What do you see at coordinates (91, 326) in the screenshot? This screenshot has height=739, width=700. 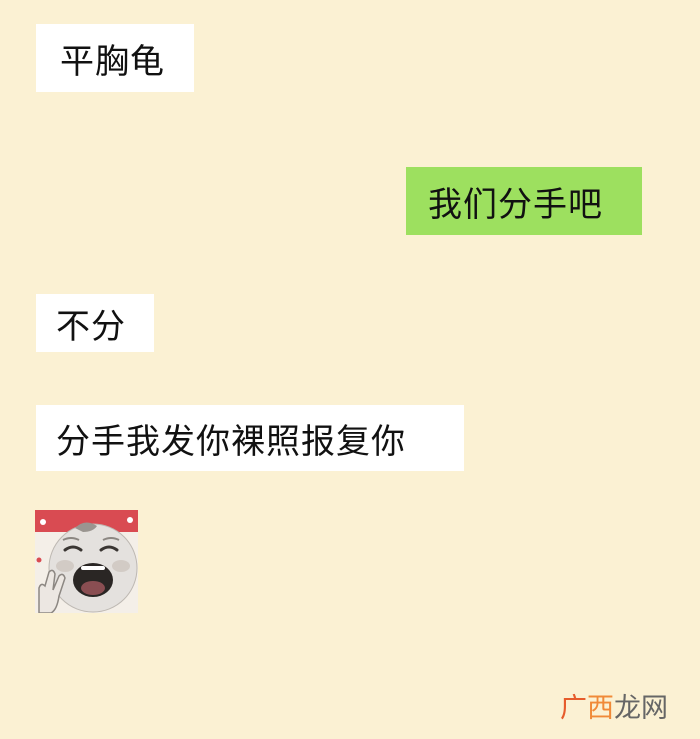 I see `message-text: 不分` at bounding box center [91, 326].